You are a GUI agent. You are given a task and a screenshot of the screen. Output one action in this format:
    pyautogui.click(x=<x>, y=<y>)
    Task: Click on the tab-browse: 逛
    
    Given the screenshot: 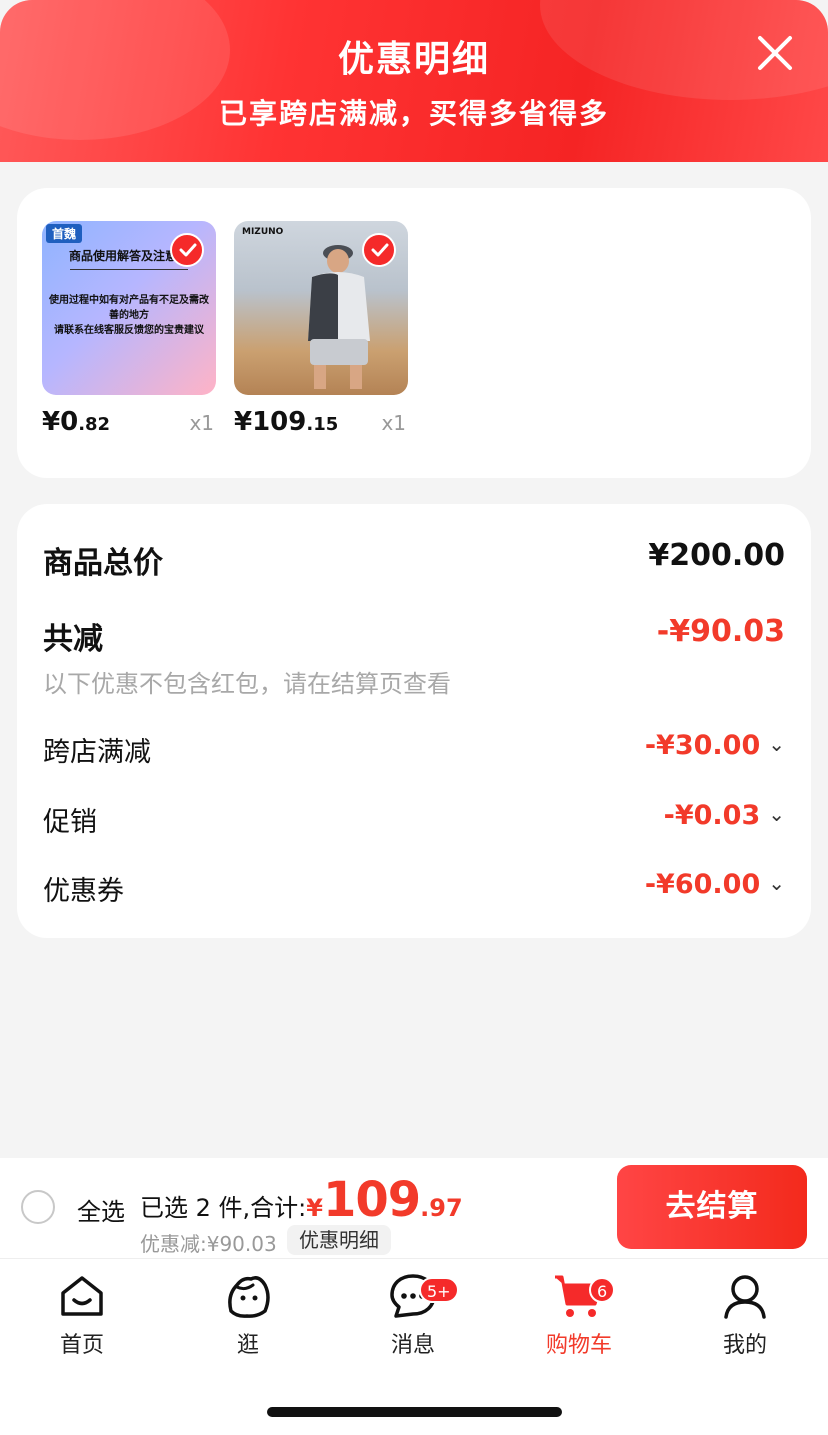 What is the action you would take?
    pyautogui.click(x=248, y=1315)
    